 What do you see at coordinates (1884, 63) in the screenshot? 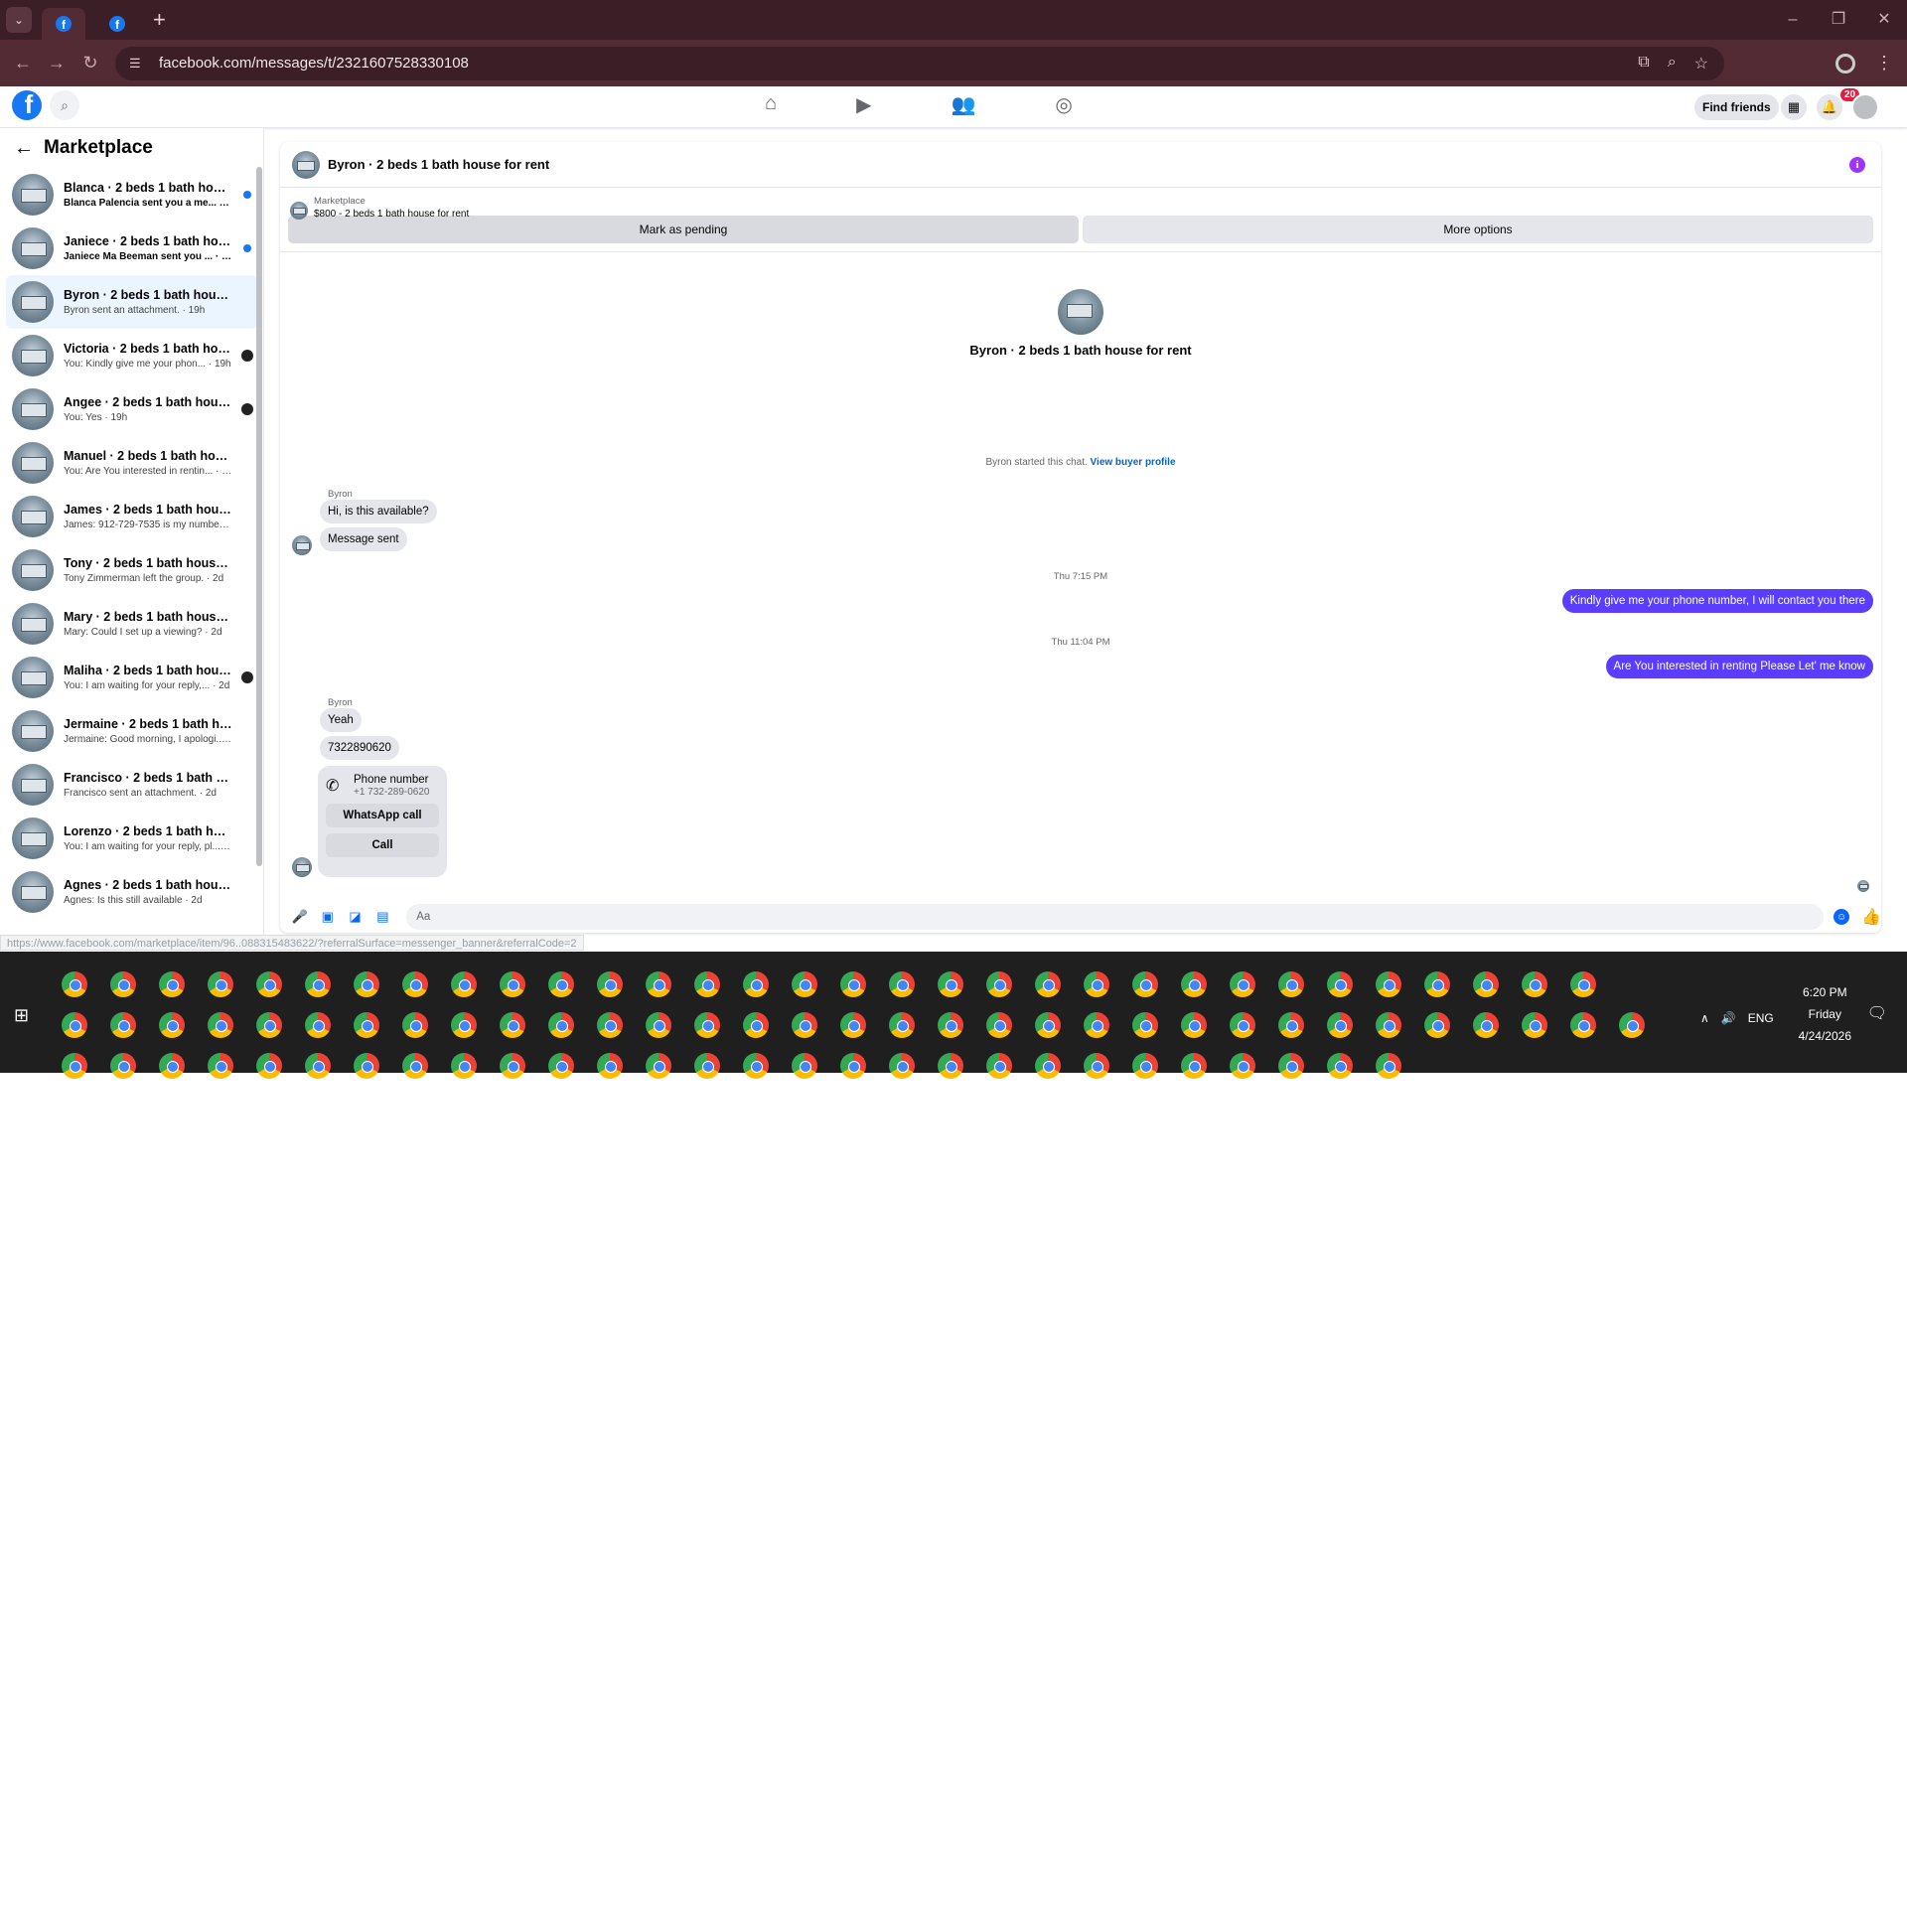
I see `browser-menu-icon: ⋮` at bounding box center [1884, 63].